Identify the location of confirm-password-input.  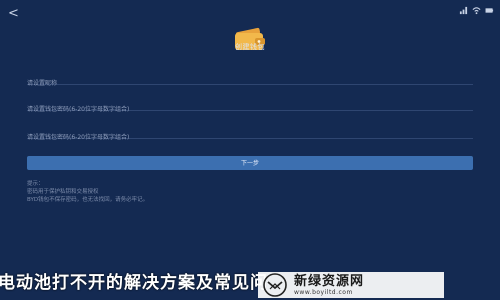
(250, 137).